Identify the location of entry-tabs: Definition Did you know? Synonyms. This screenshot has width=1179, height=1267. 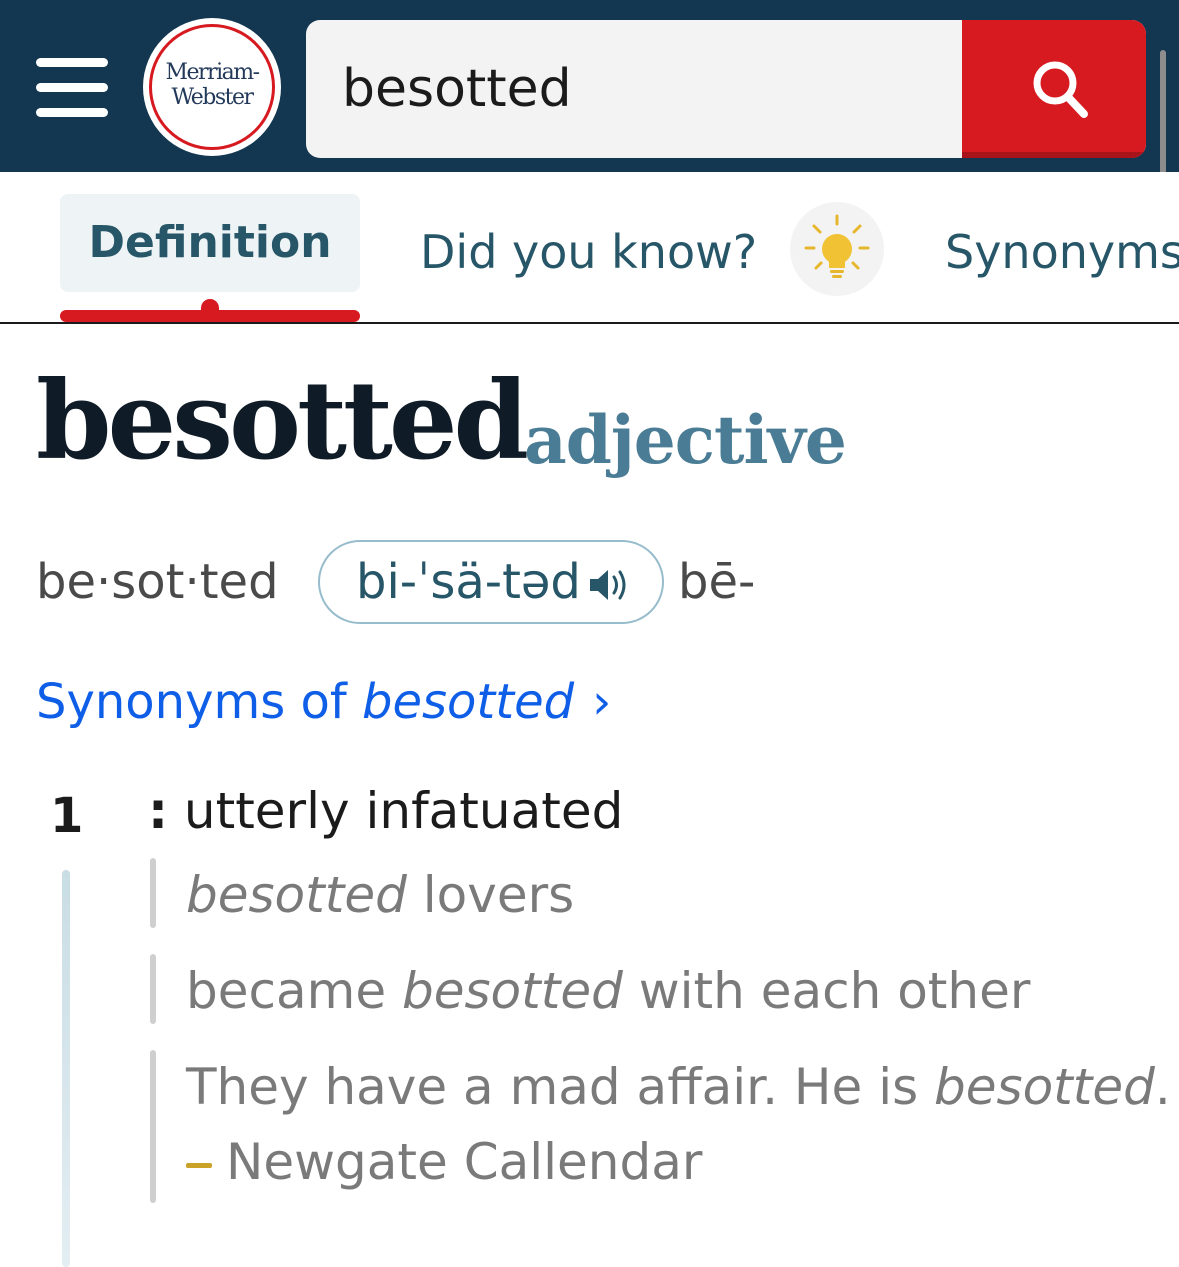
(589, 248).